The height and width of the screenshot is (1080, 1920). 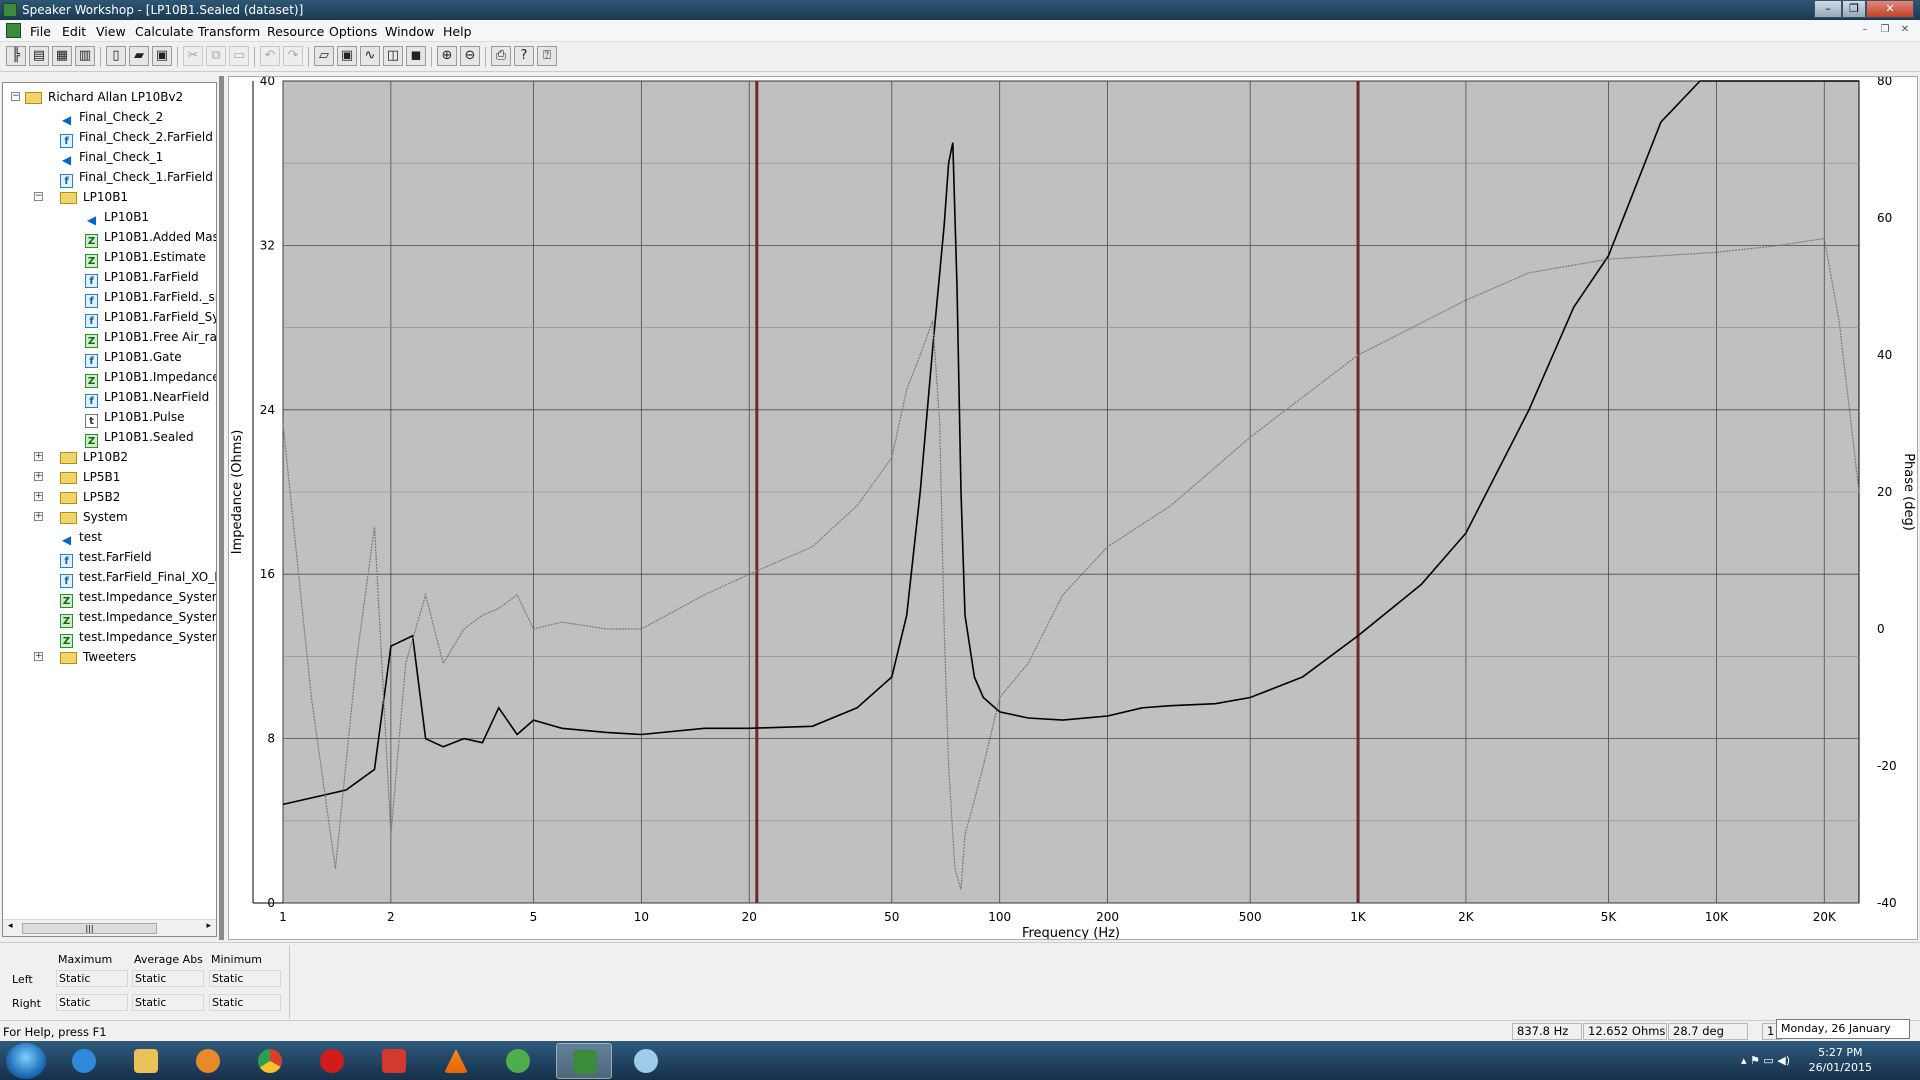 What do you see at coordinates (133, 358) in the screenshot?
I see `tree-item: f LP10B1.Gate` at bounding box center [133, 358].